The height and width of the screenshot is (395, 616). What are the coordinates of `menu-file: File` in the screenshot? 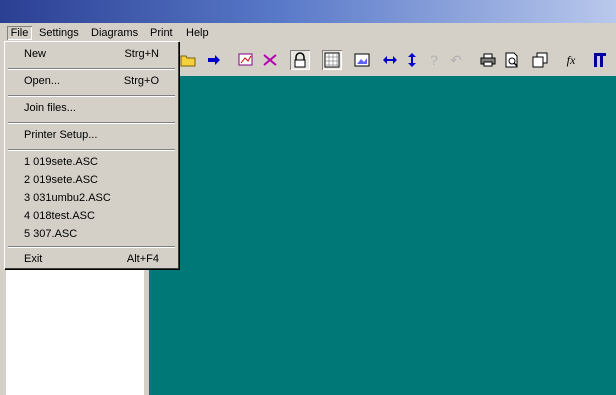 It's located at (19, 33).